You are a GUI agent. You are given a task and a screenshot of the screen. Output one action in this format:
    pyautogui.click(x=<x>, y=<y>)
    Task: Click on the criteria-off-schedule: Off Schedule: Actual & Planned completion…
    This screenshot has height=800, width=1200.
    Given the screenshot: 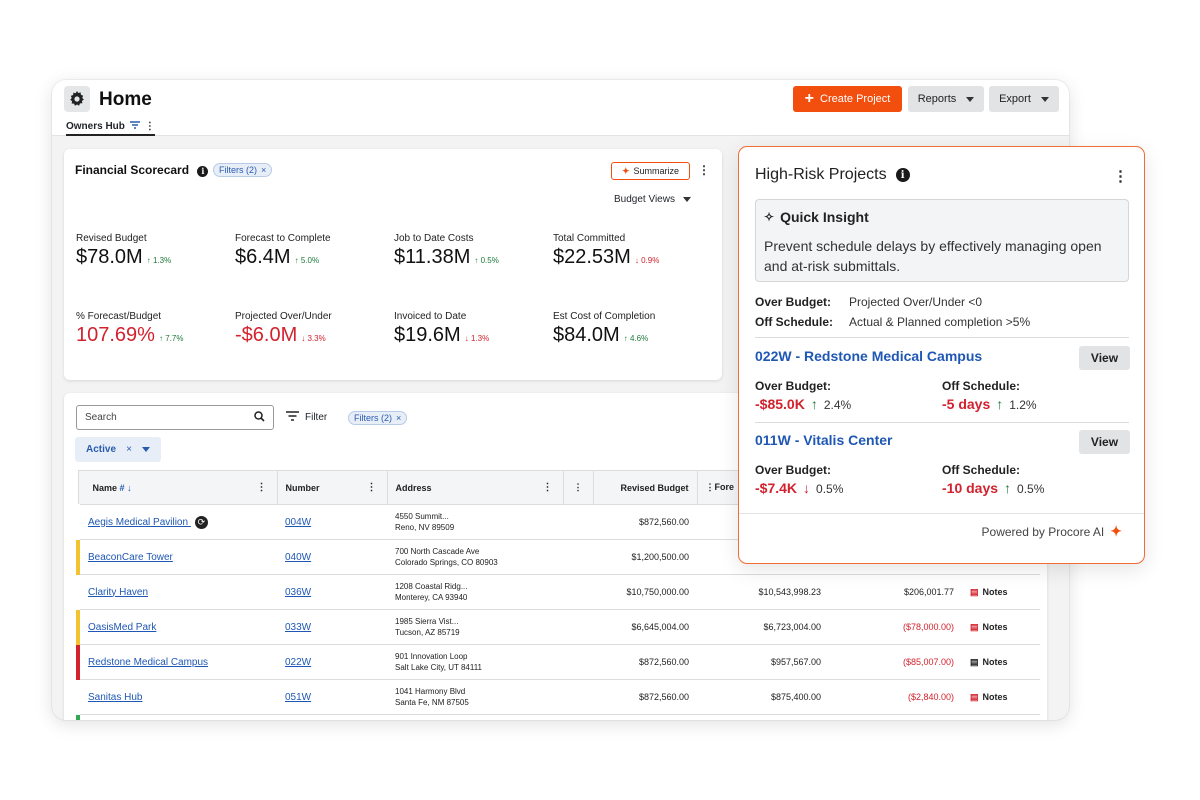 What is the action you would take?
    pyautogui.click(x=892, y=322)
    